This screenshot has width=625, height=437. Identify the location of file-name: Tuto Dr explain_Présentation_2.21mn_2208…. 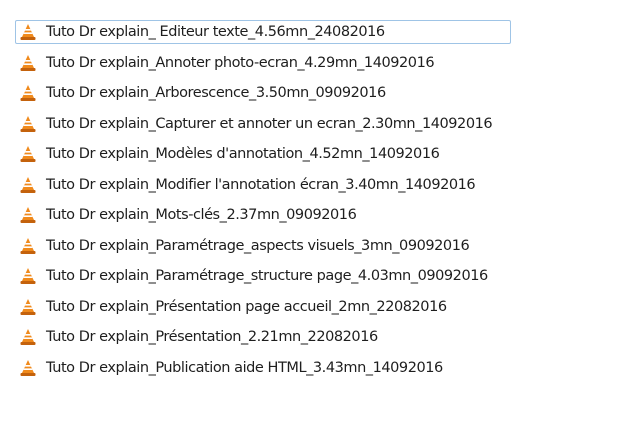
(212, 337).